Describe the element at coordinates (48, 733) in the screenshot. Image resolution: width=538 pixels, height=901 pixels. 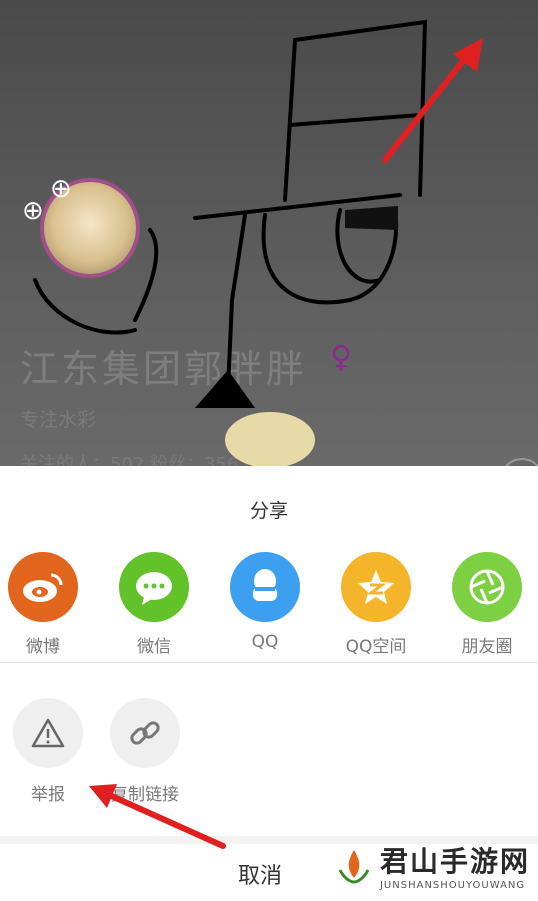
I see `warning-icon` at that location.